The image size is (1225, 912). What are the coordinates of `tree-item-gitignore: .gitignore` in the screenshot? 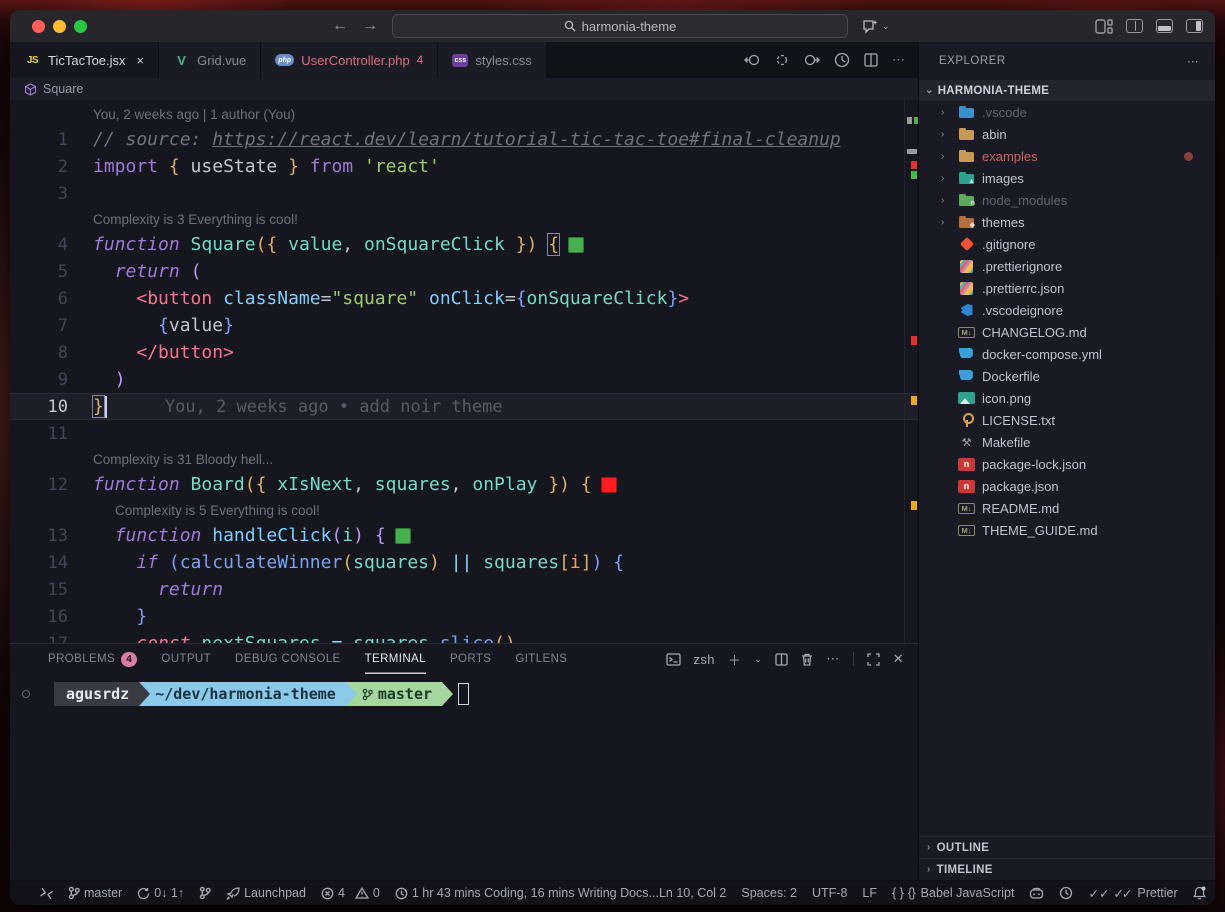 It's located at (1067, 244).